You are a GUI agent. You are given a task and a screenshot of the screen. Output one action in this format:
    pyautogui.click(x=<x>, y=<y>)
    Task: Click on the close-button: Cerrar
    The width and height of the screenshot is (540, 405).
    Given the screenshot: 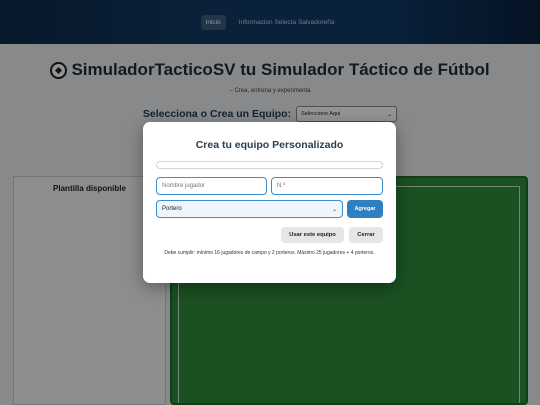 What is the action you would take?
    pyautogui.click(x=366, y=235)
    